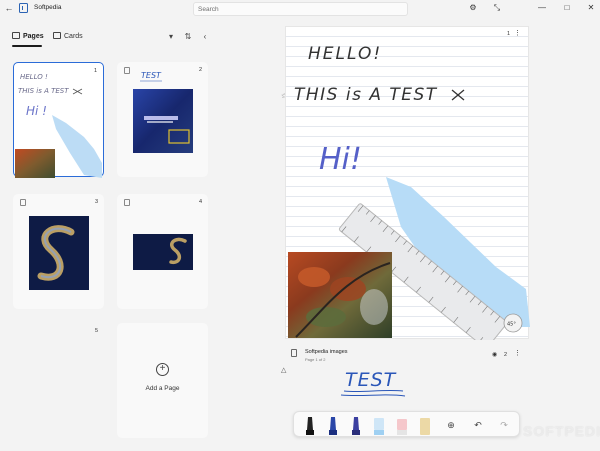 The width and height of the screenshot is (600, 451). I want to click on tab-pages: Pages, so click(28, 37).